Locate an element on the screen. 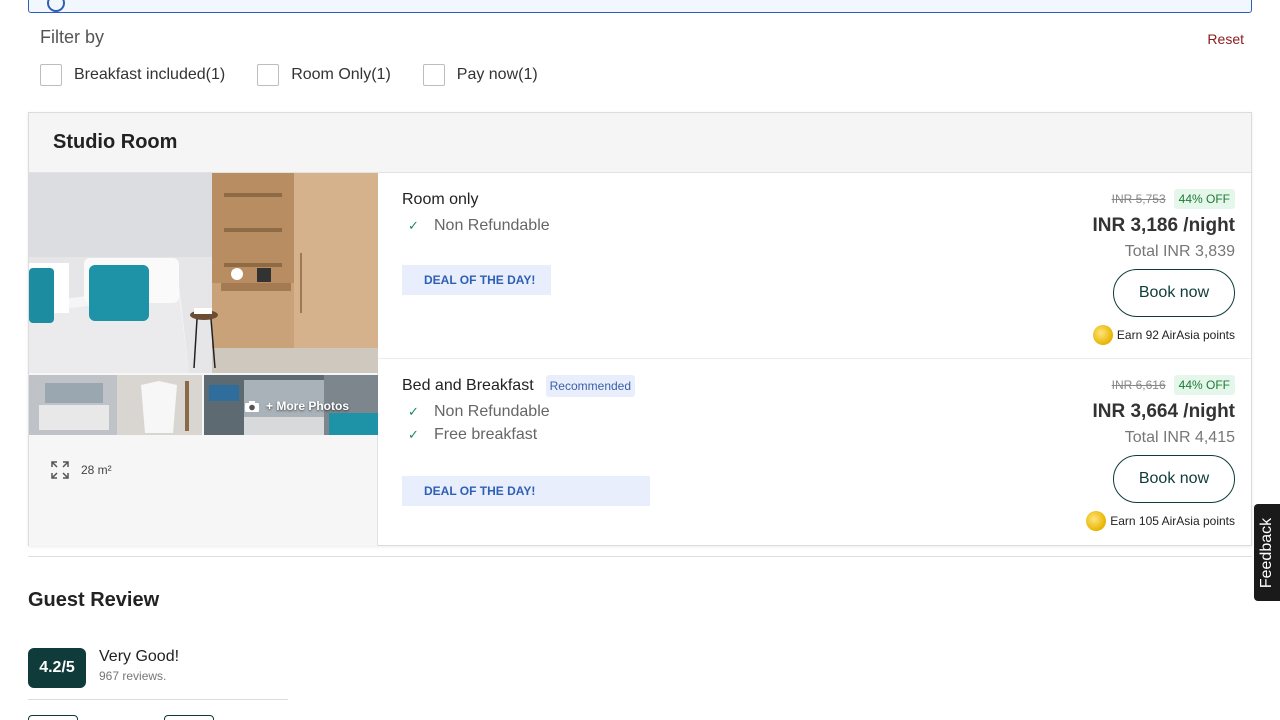 This screenshot has width=1280, height=720. filter-label: Pay now(1) is located at coordinates (497, 74).